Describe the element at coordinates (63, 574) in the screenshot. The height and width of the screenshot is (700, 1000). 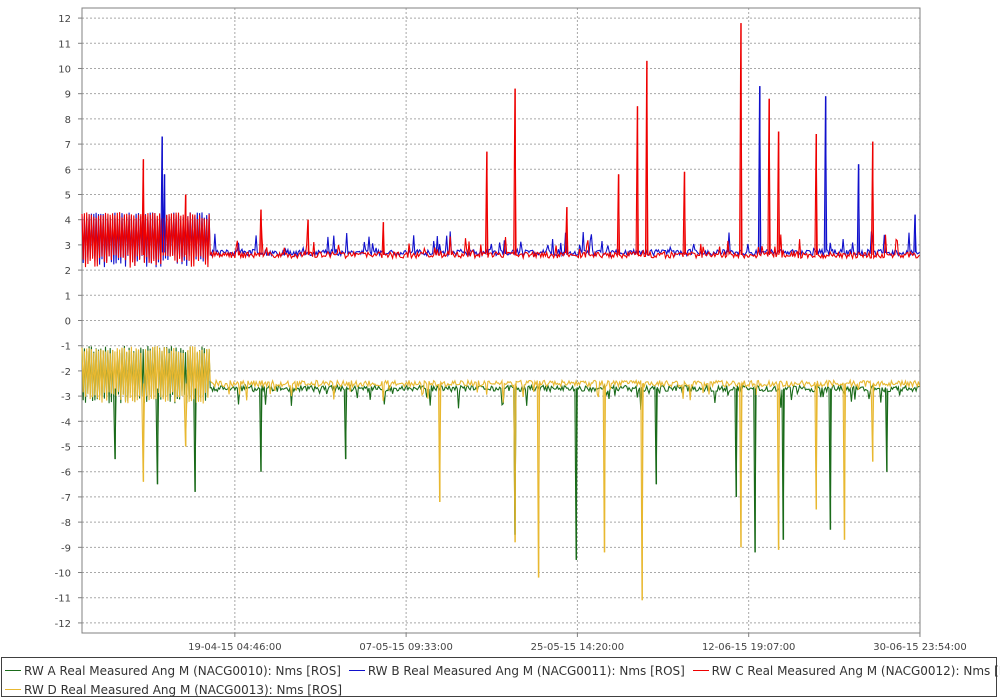
I see `y-tick-label: -10` at that location.